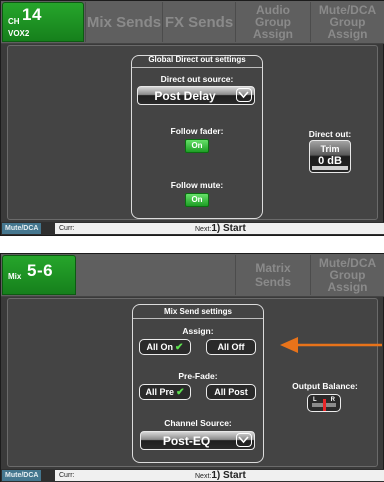  I want to click on assign-label: Assign:, so click(198, 331).